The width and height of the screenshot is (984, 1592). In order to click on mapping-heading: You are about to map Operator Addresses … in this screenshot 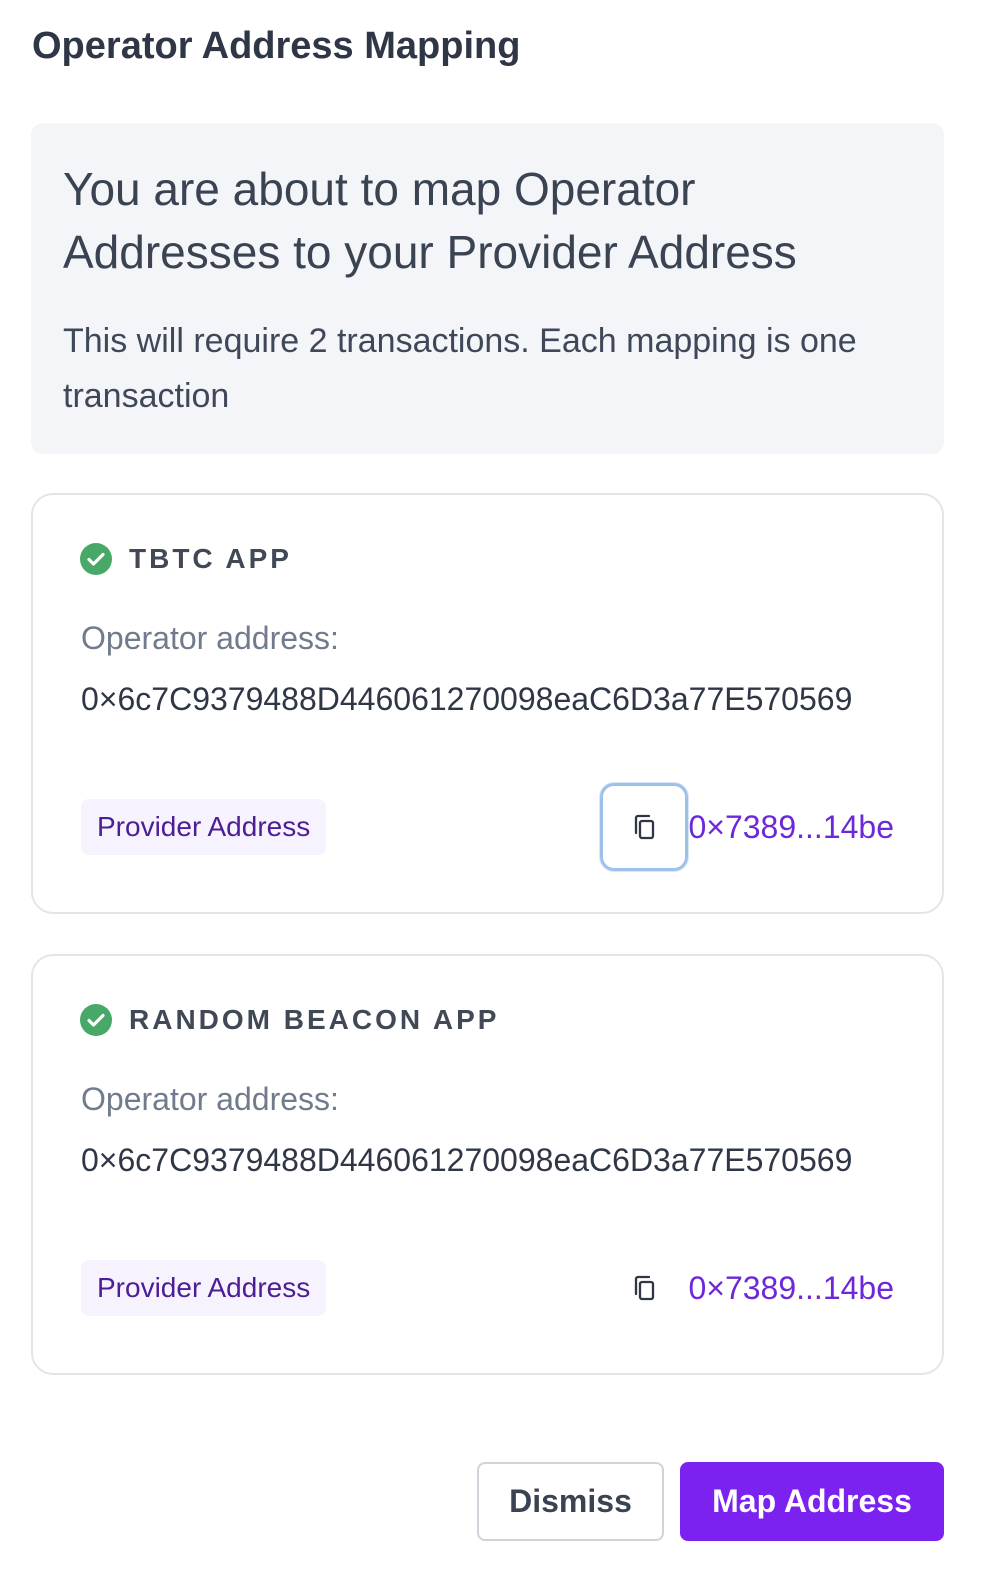, I will do `click(430, 220)`.